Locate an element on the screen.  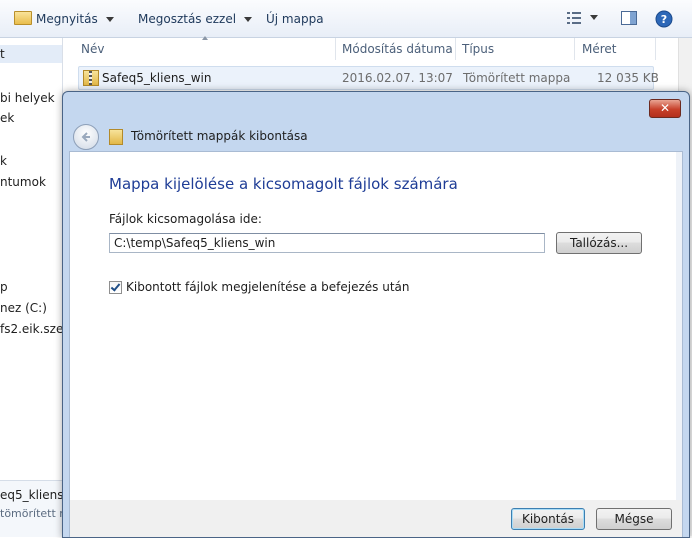
nav-item: t is located at coordinates (2, 54).